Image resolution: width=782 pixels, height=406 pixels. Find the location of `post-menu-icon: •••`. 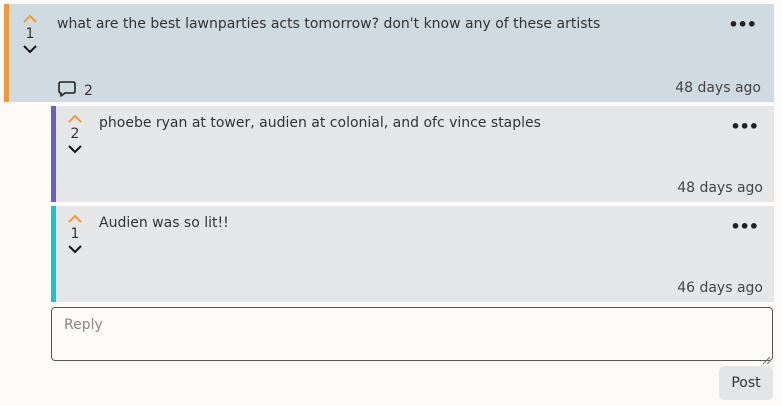

post-menu-icon: ••• is located at coordinates (742, 25).